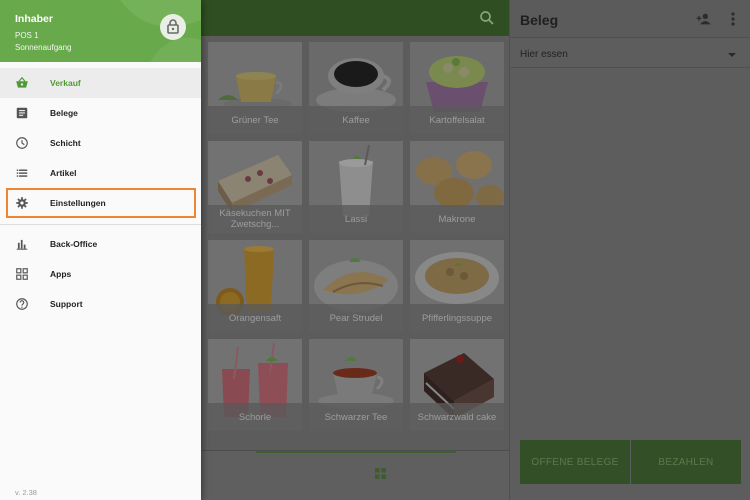 The image size is (750, 500). Describe the element at coordinates (63, 173) in the screenshot. I see `drawer-item-label: Artikel` at that location.